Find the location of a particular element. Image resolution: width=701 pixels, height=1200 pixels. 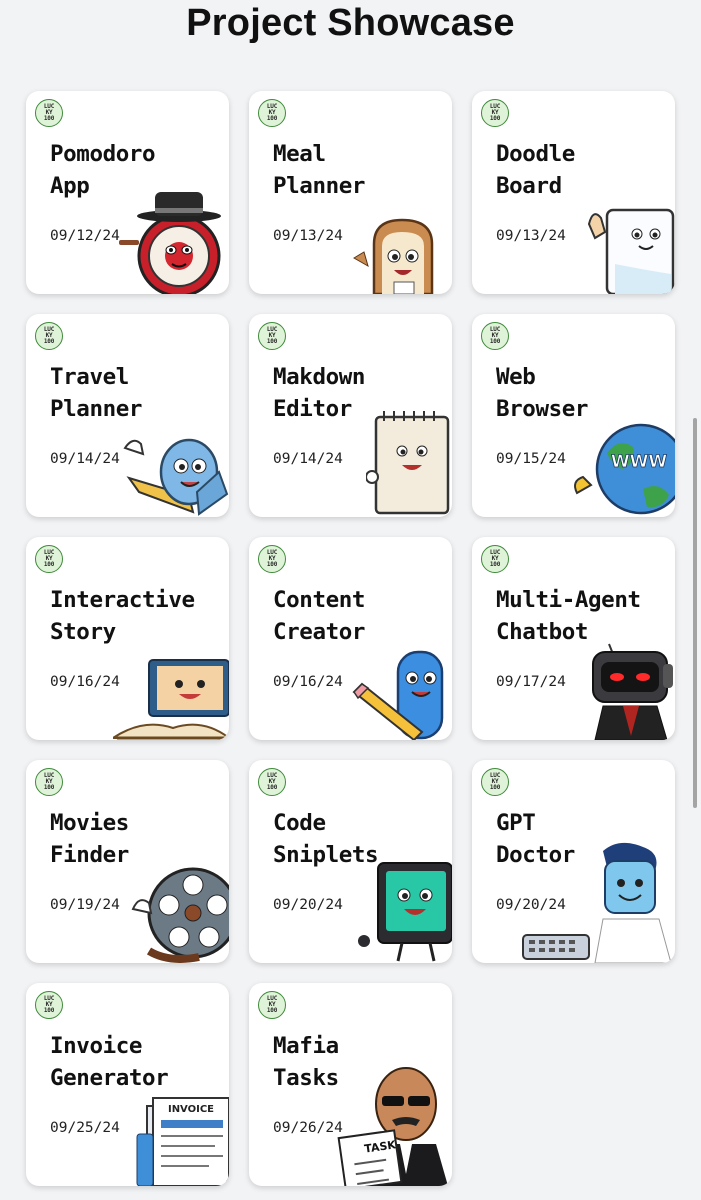

project-title: Multi-Agent Chatbot is located at coordinates (568, 616).